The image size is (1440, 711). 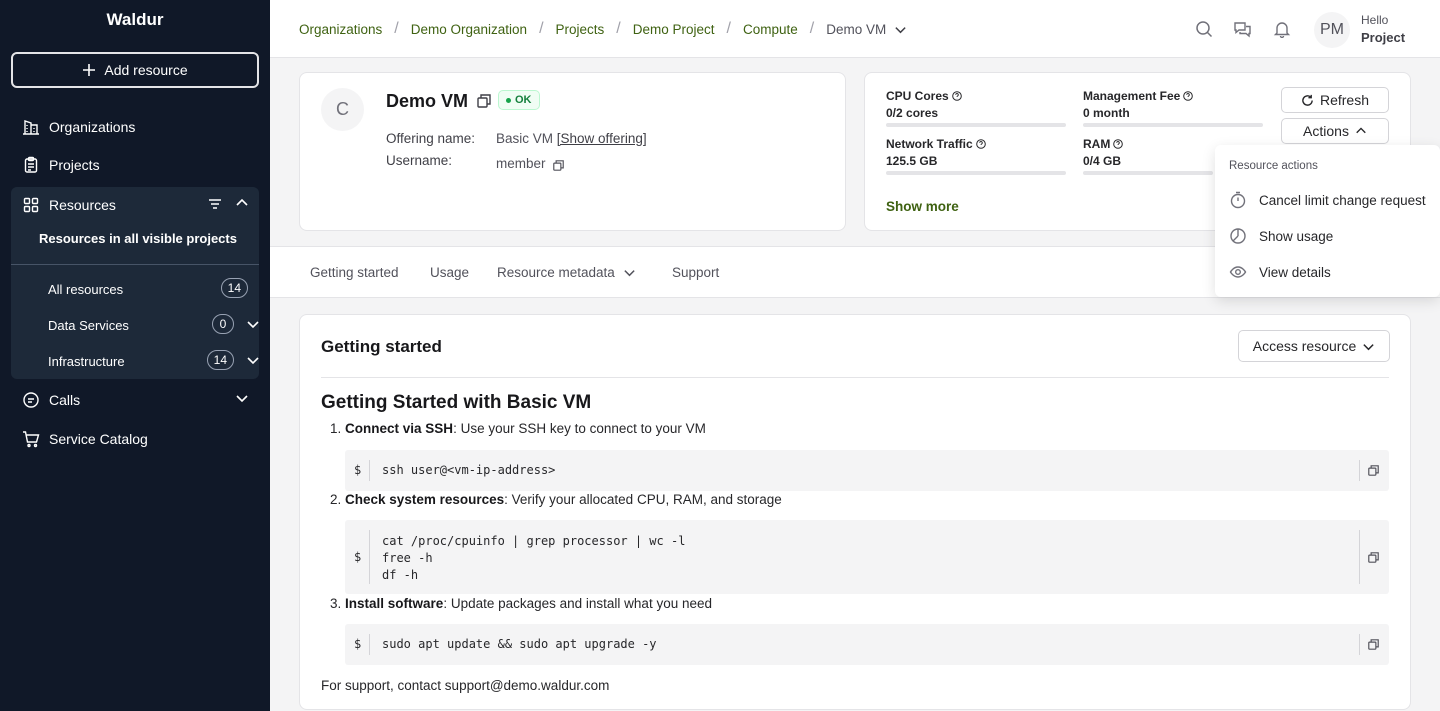 What do you see at coordinates (153, 361) in the screenshot?
I see `sidebar-item-infrastructure: Infrastructure 14` at bounding box center [153, 361].